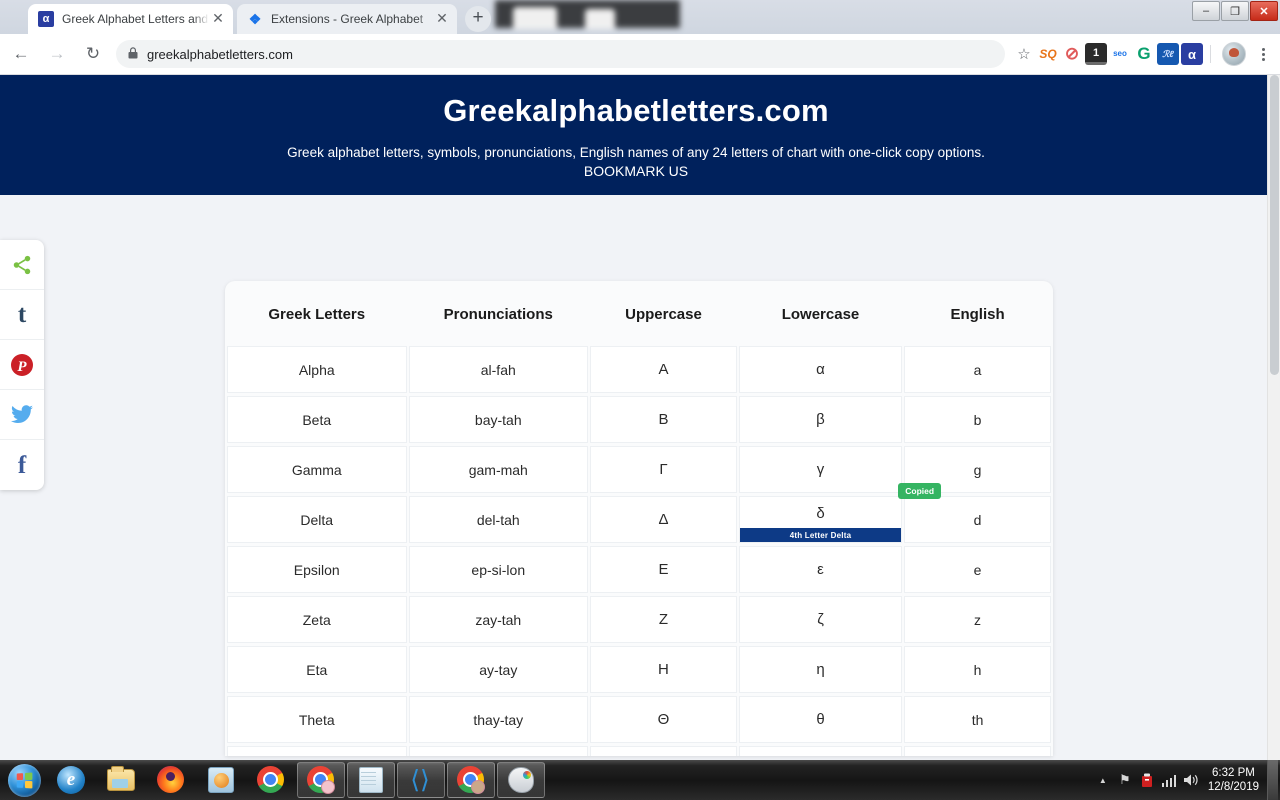 This screenshot has height=800, width=1280. Describe the element at coordinates (130, 19) in the screenshot. I see `browser-tab-greek-alphabet: α Greek Alphabet Letters and Sy ✕` at that location.